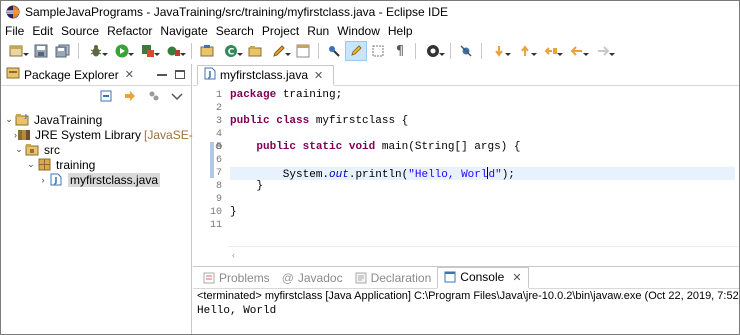 The width and height of the screenshot is (740, 335). What do you see at coordinates (283, 31) in the screenshot?
I see `menu-project: Project` at bounding box center [283, 31].